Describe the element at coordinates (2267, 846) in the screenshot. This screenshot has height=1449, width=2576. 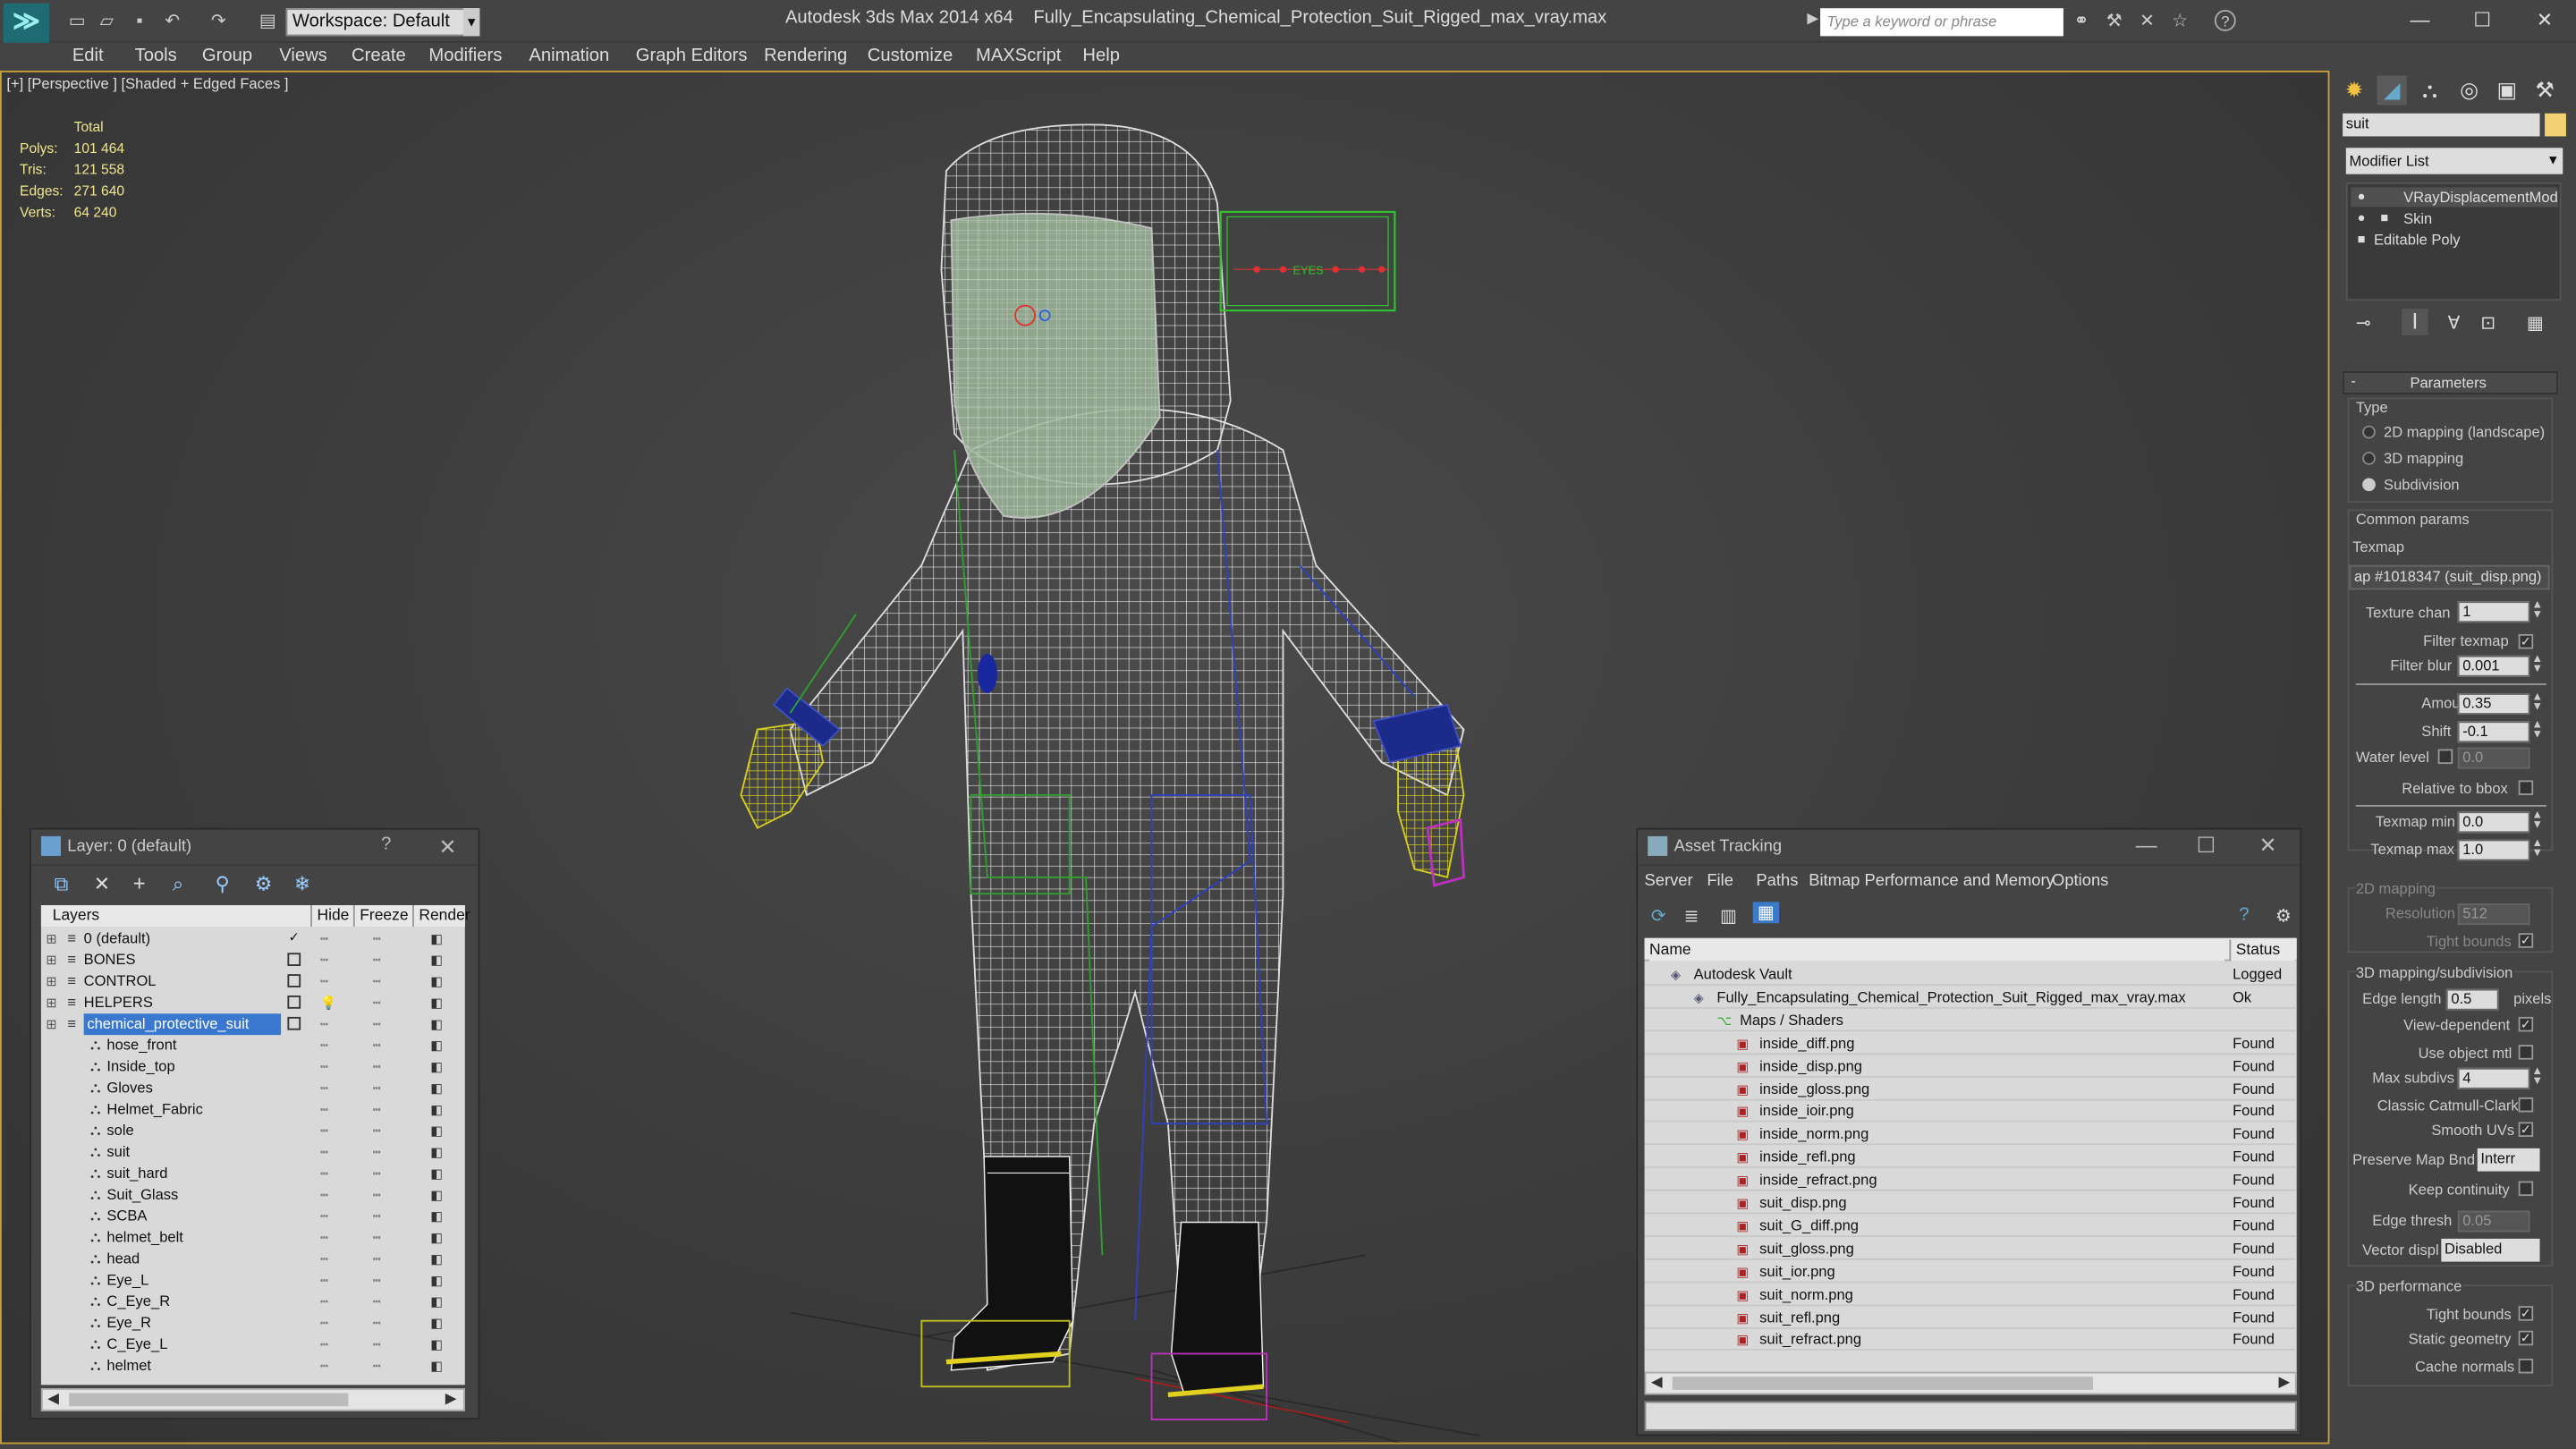
I see `close-icon: ✕` at that location.